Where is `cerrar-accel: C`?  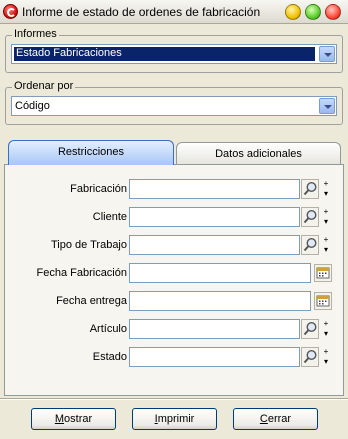
cerrar-accel: C is located at coordinates (263, 419).